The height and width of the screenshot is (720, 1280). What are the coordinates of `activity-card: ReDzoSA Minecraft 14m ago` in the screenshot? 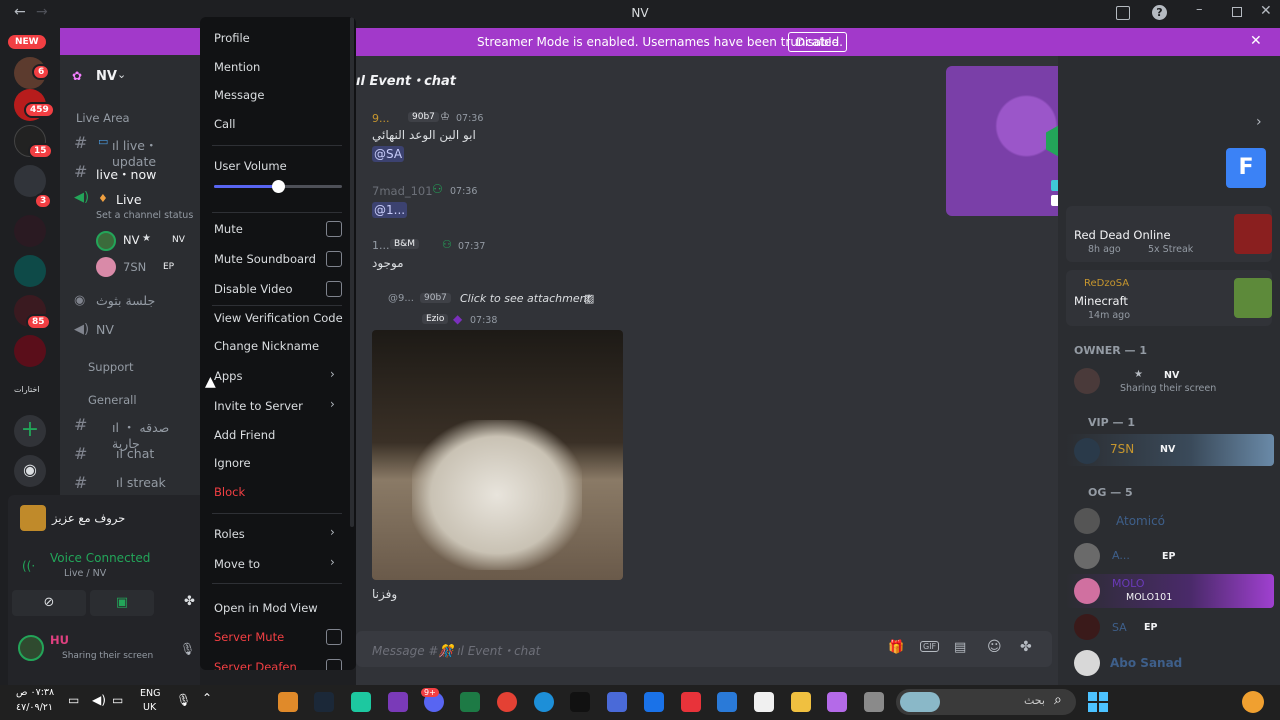 It's located at (1169, 298).